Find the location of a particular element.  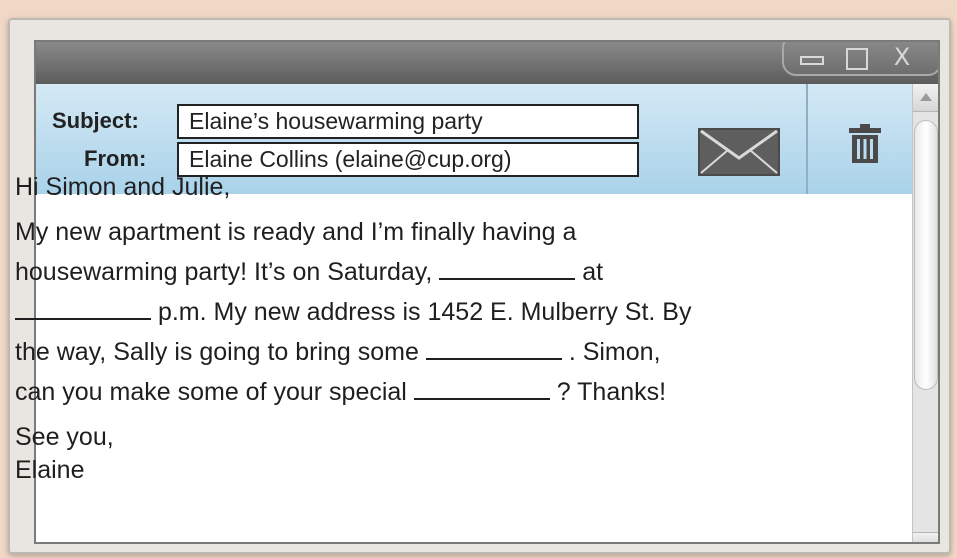

message-line-2: housewarming party! It’s on Saturday, at is located at coordinates (309, 272).